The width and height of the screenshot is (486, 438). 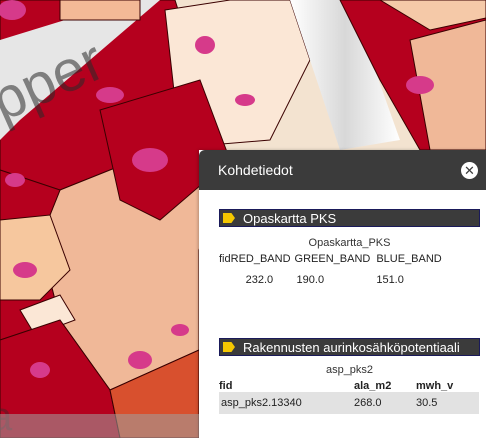 What do you see at coordinates (99, 426) in the screenshot?
I see `bottom-overlay` at bounding box center [99, 426].